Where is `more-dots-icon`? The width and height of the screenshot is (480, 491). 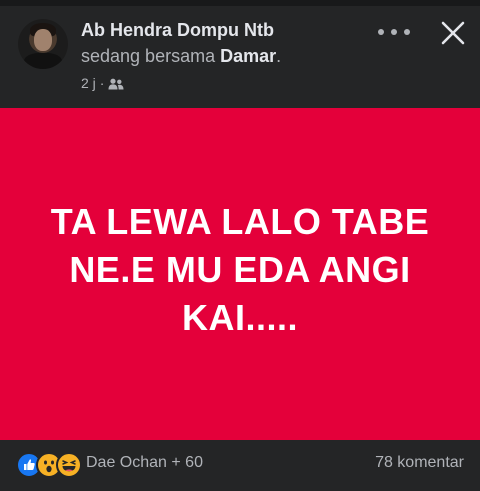
more-dots-icon is located at coordinates (394, 32).